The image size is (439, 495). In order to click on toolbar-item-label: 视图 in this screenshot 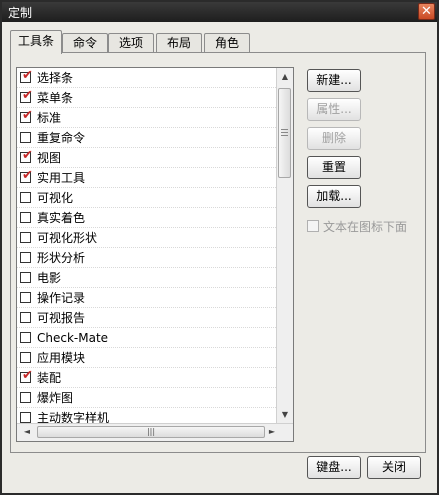, I will do `click(49, 158)`.